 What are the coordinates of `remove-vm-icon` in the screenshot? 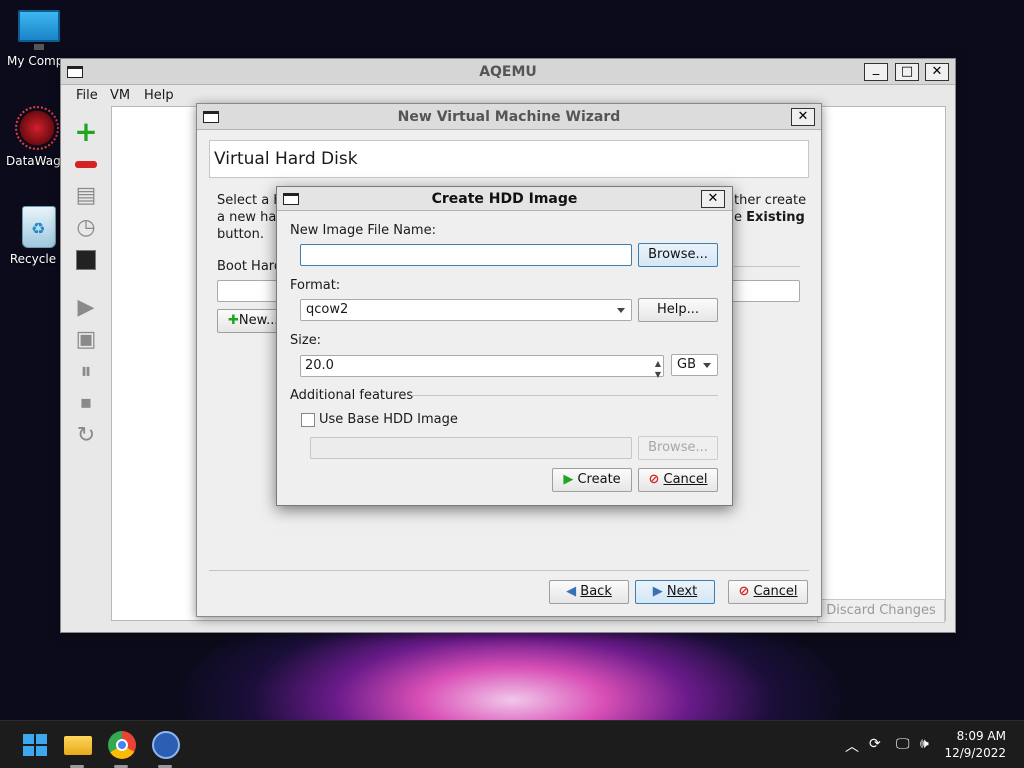 It's located at (86, 164).